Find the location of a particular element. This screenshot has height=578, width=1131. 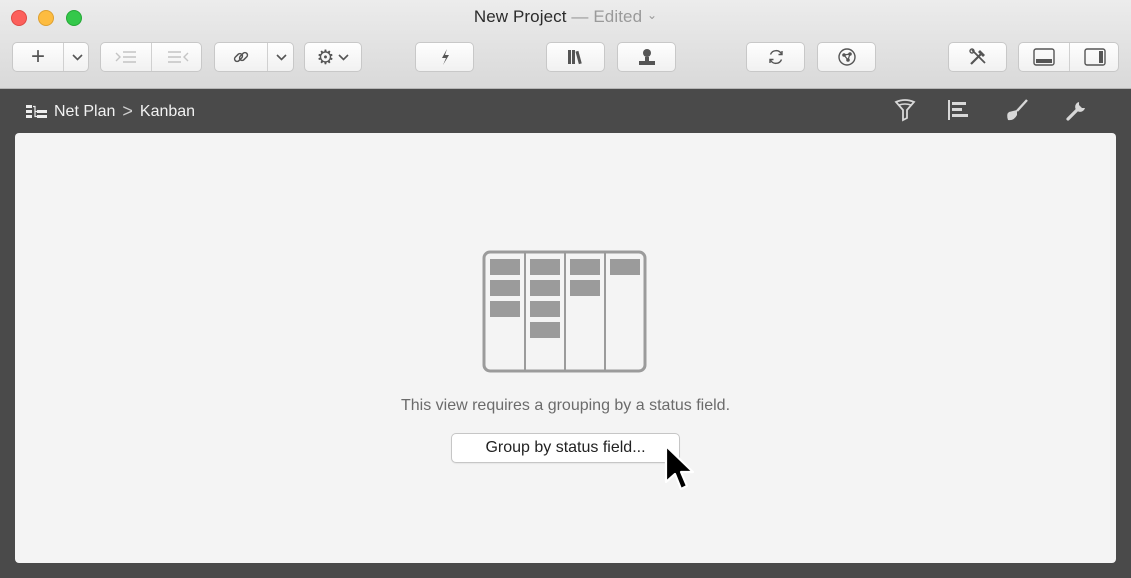

breadcrumb-root: Net Plan is located at coordinates (84, 112).